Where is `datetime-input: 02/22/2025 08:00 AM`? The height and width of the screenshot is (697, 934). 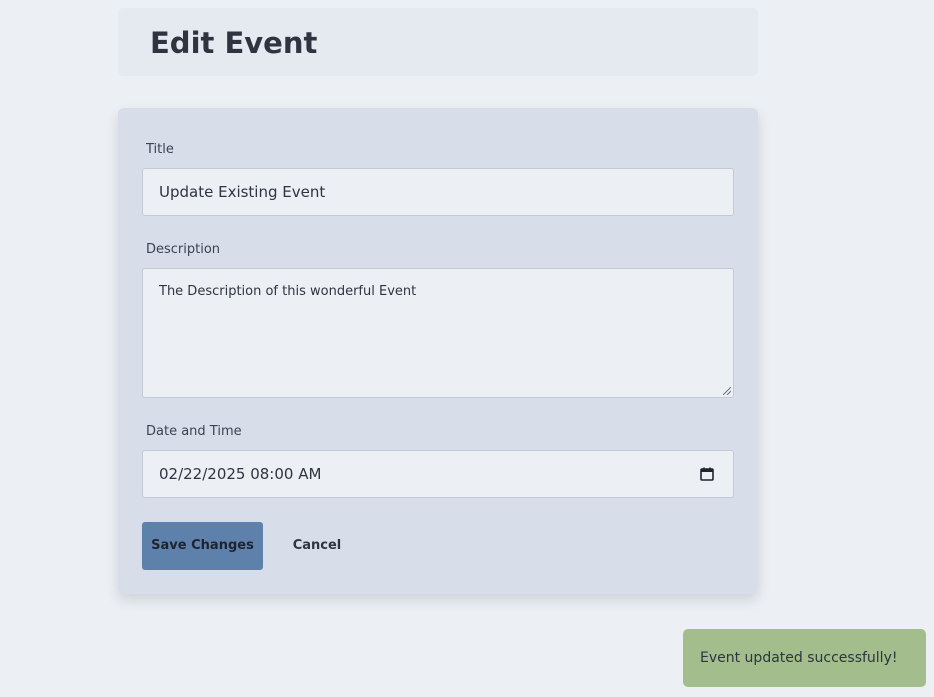 datetime-input: 02/22/2025 08:00 AM is located at coordinates (438, 474).